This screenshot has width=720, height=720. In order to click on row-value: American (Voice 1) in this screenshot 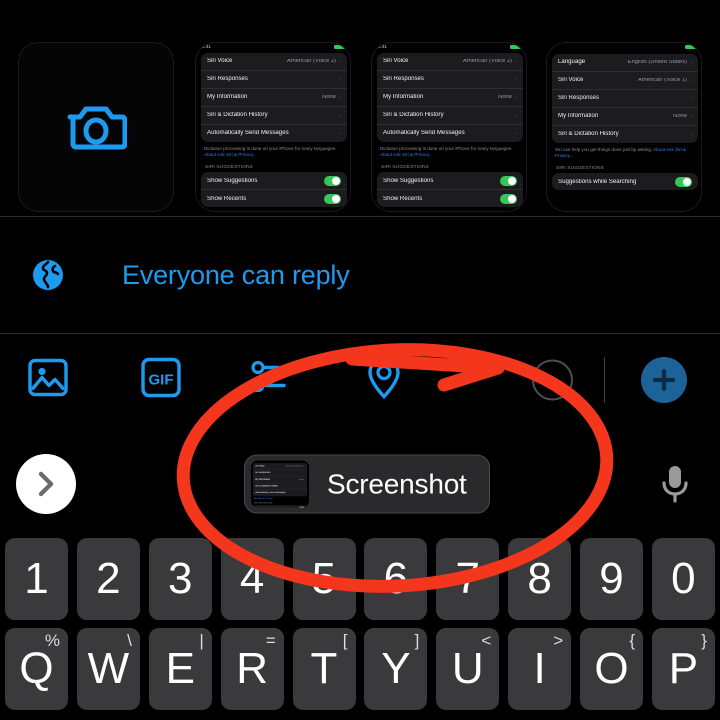, I will do `click(662, 80)`.